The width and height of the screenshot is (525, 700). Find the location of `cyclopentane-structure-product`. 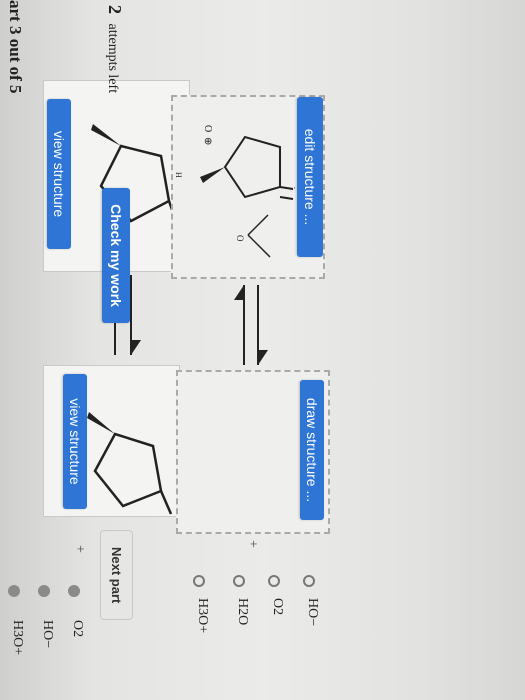

cyclopentane-structure-product is located at coordinates (130, 463).